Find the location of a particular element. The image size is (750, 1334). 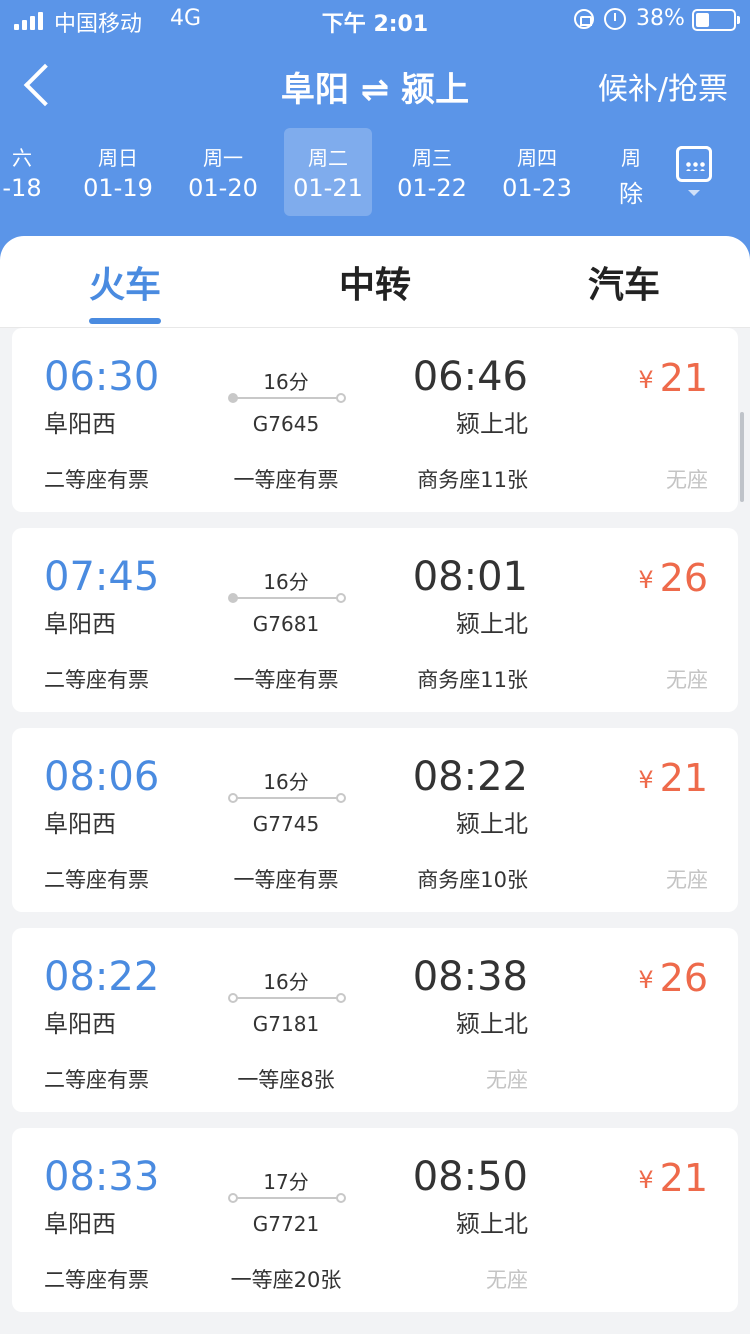

departure-time: 07:45 is located at coordinates (102, 577).